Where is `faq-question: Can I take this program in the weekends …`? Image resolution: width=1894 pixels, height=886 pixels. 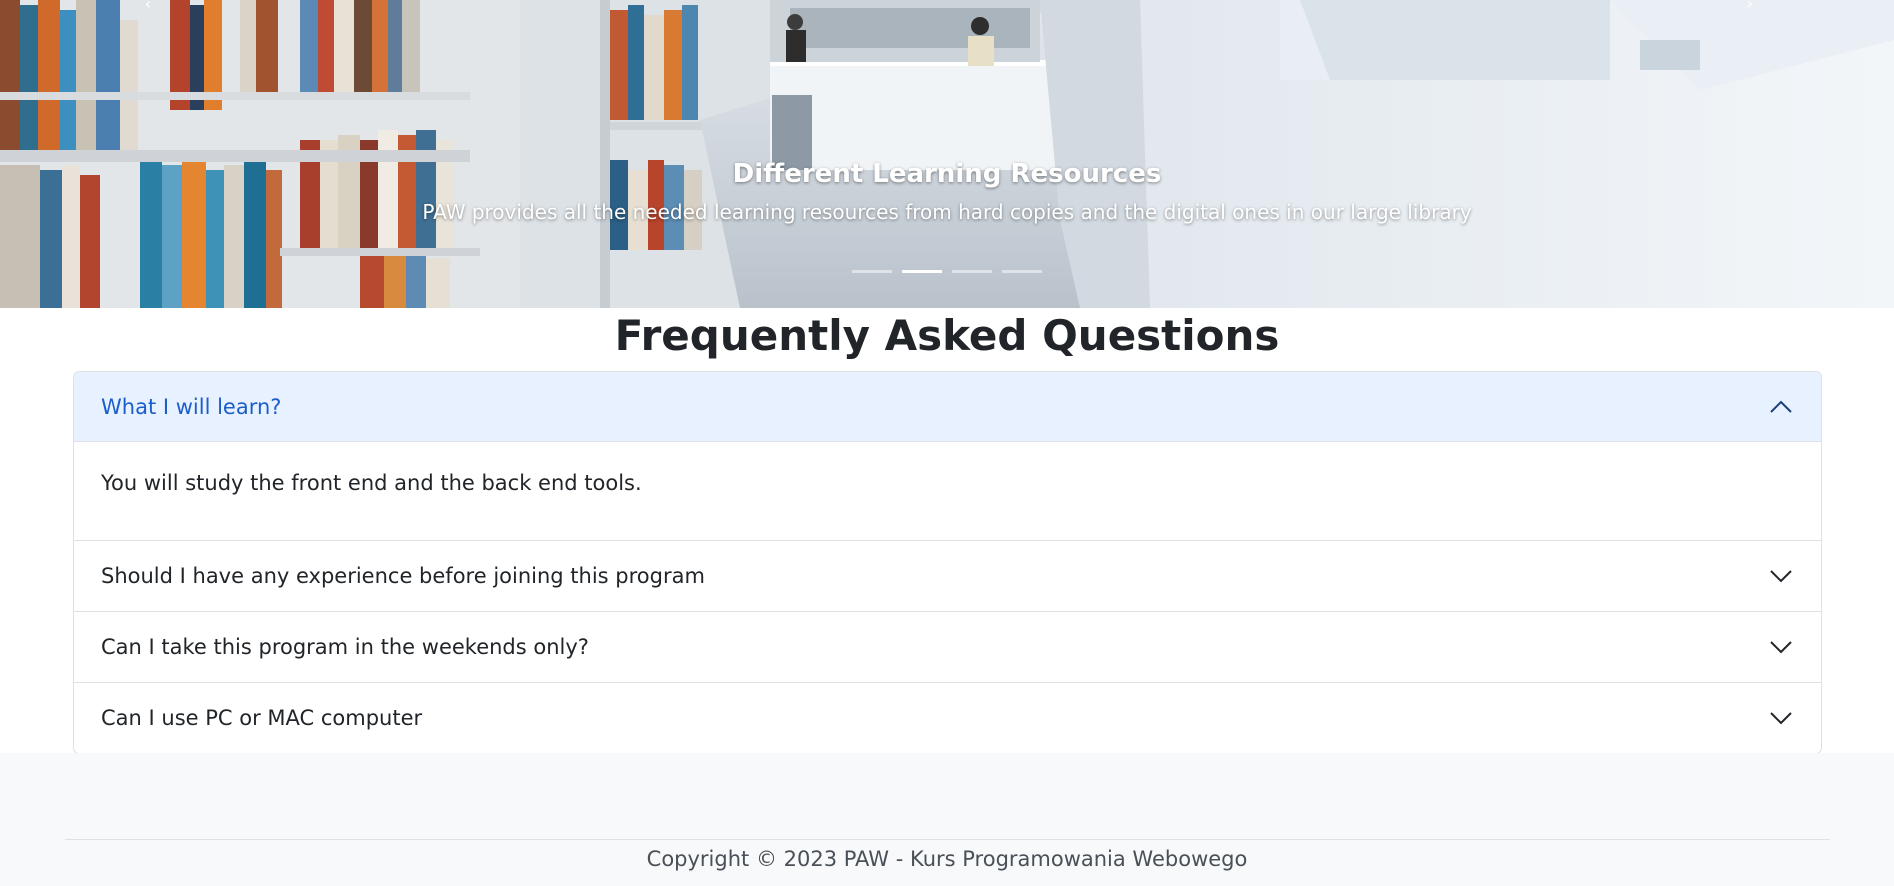 faq-question: Can I take this program in the weekends … is located at coordinates (345, 647).